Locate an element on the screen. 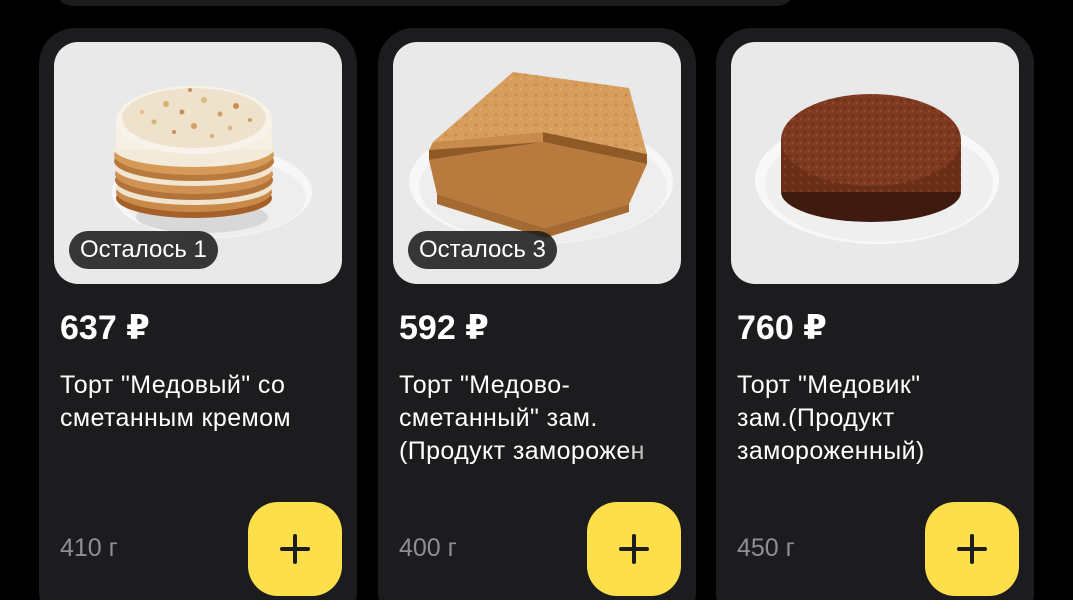 This screenshot has height=600, width=1073. product-price: 760 ₽ is located at coordinates (782, 328).